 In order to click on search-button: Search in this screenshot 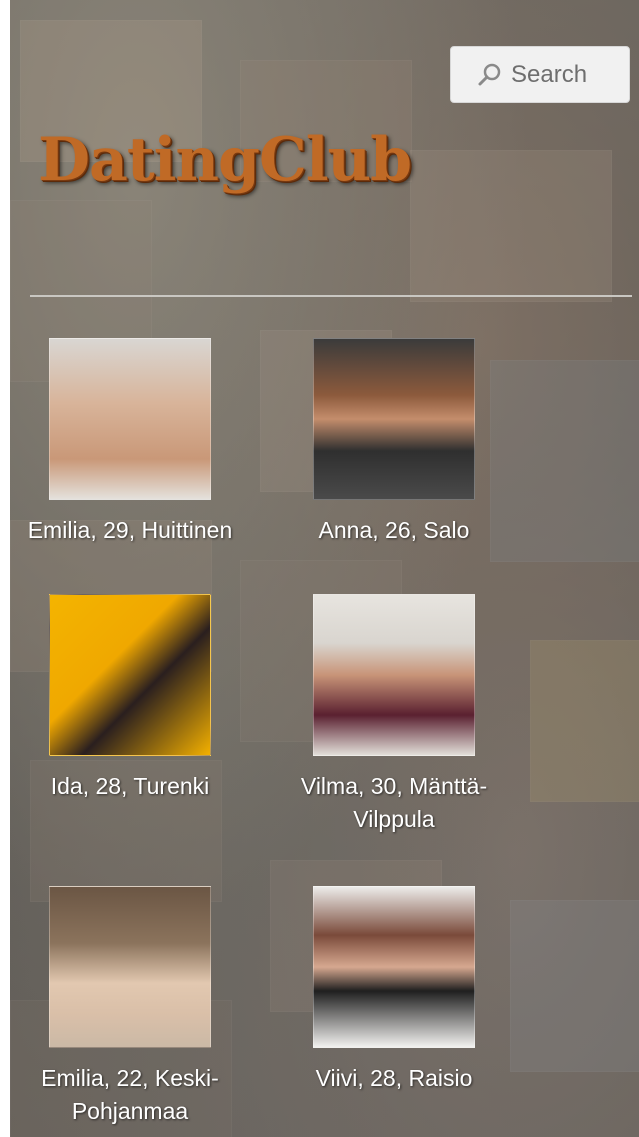, I will do `click(540, 74)`.